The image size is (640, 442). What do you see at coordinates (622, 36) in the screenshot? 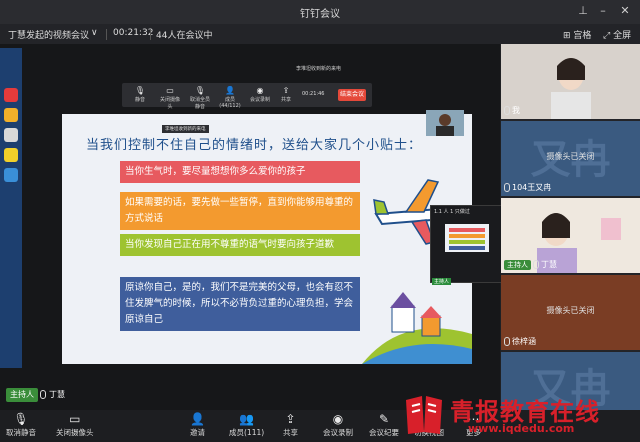
I see `fullscreen-label: 全屏` at bounding box center [622, 36].